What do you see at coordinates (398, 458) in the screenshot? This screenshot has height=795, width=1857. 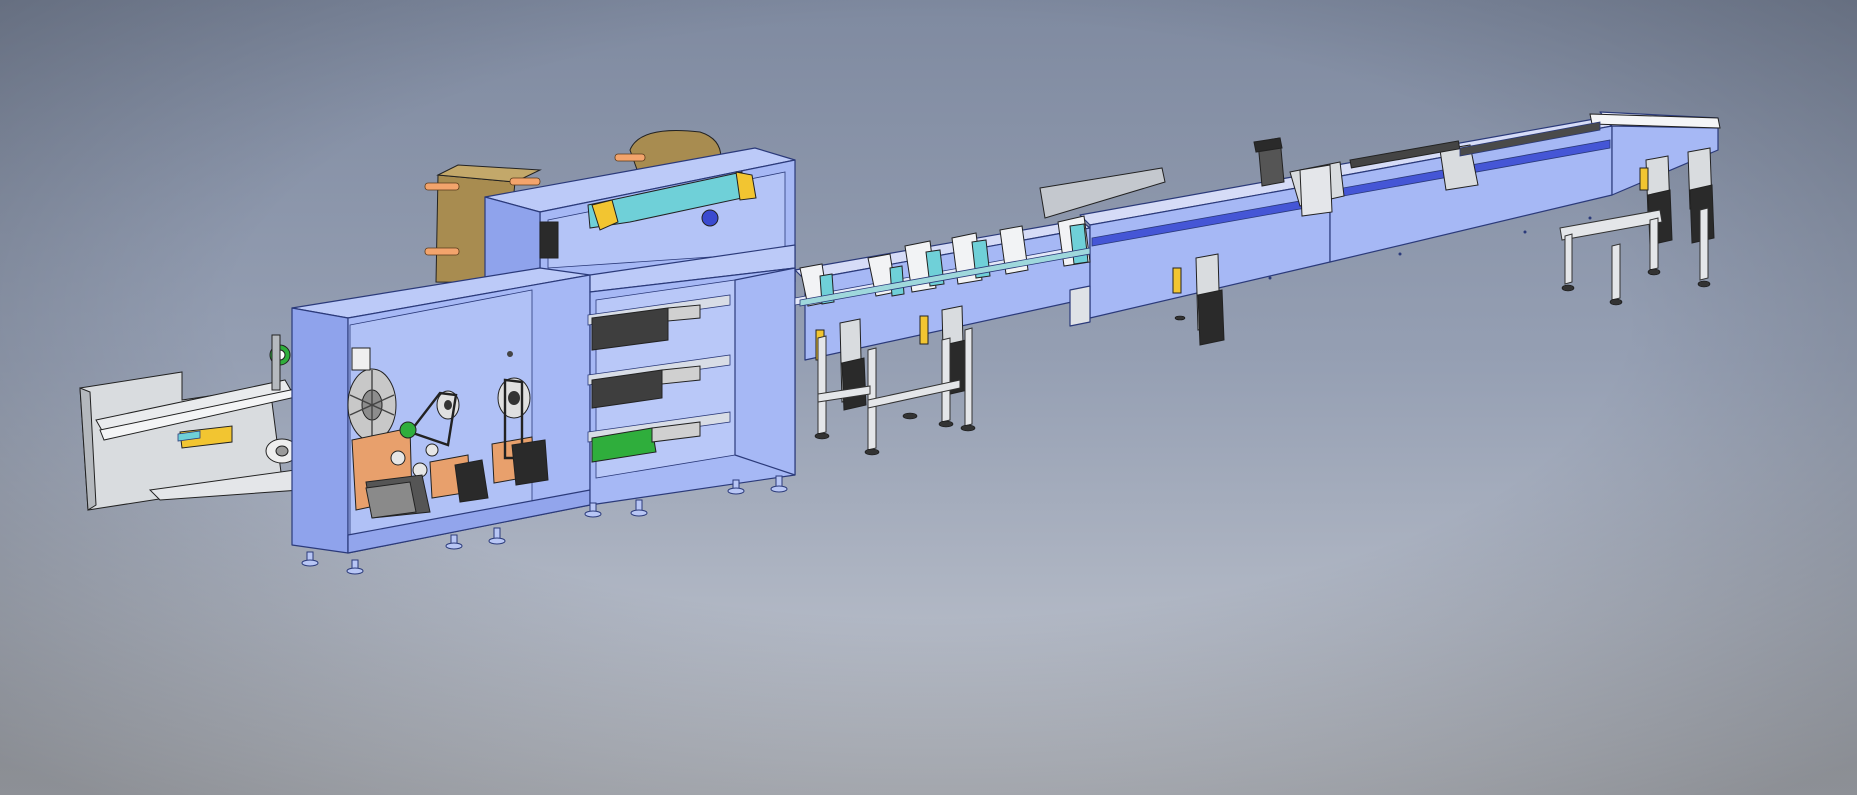 I see `idler-small-a` at bounding box center [398, 458].